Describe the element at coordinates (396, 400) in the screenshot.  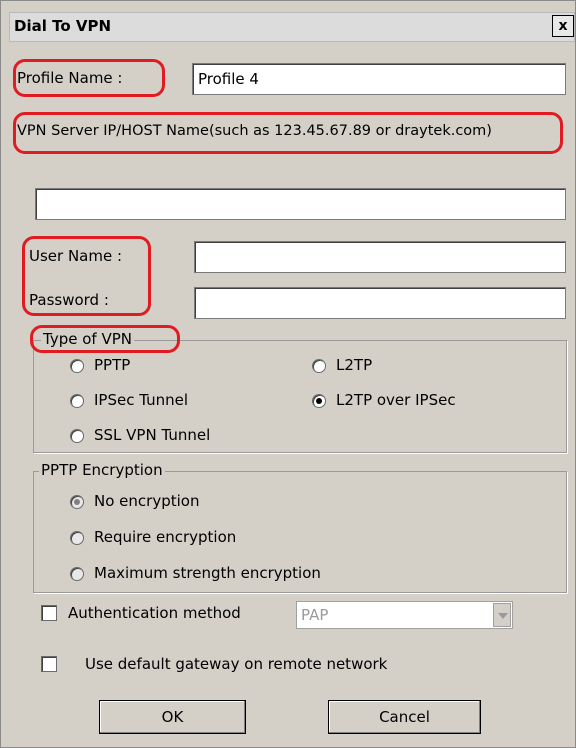
I see `option-l2tp-over-ipsec-label: L2TP over IPSec` at that location.